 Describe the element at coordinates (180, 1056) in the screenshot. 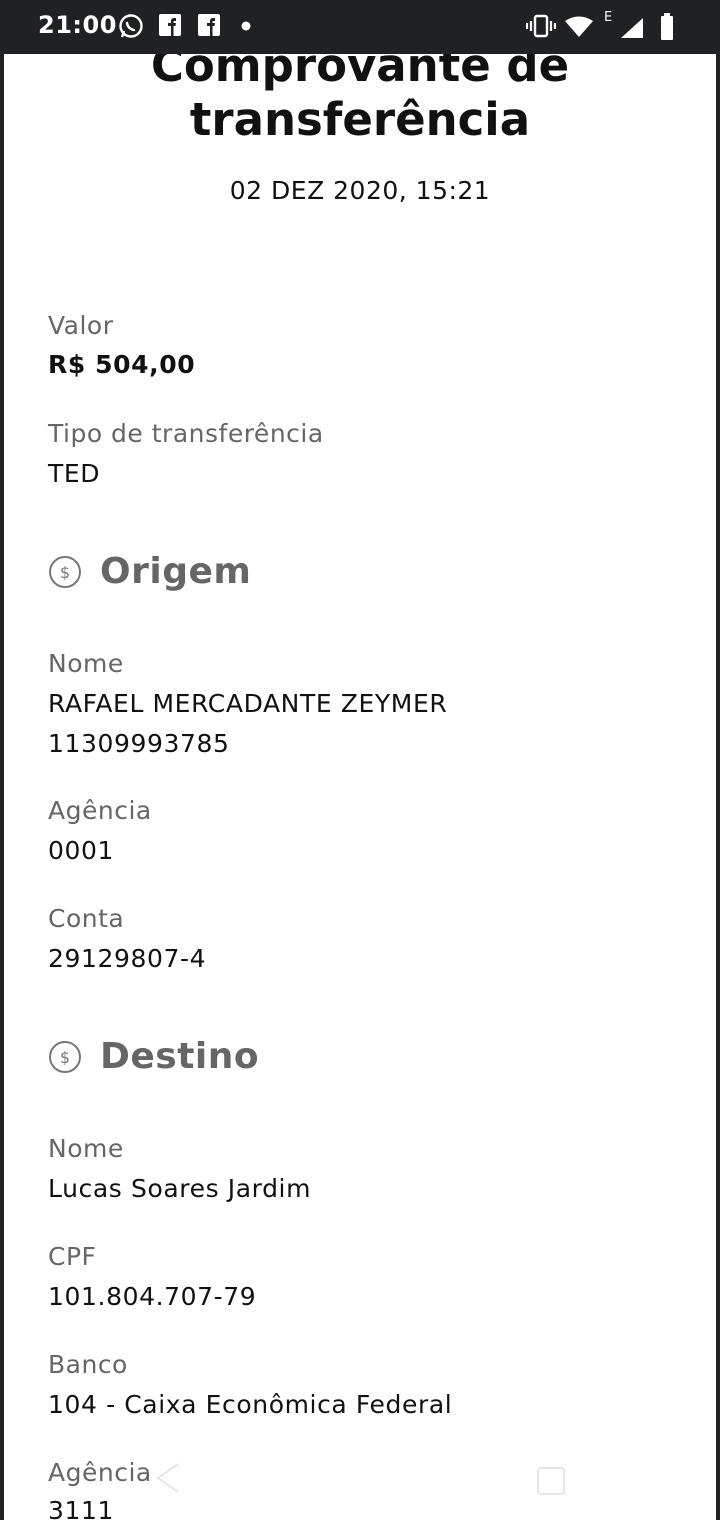

I see `destino-title: Destino` at that location.